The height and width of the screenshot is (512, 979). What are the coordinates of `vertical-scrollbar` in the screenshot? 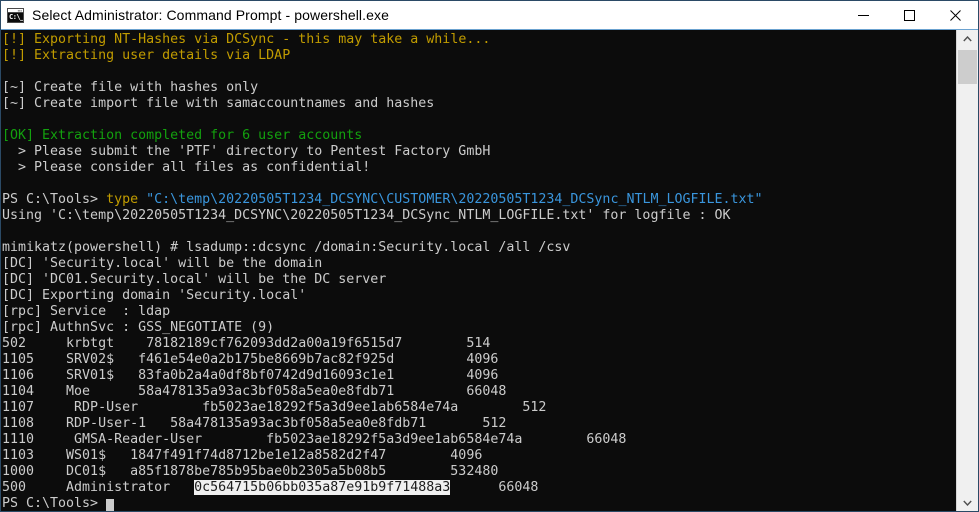 It's located at (967, 270).